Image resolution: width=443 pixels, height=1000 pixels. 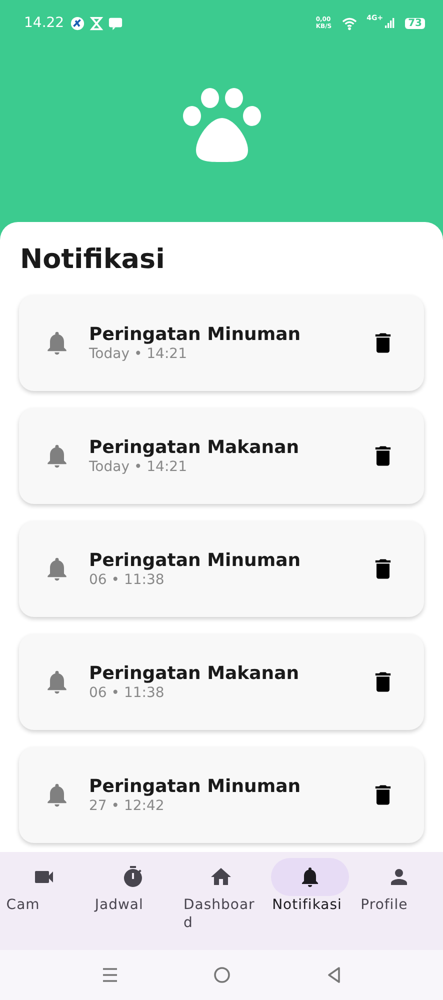 I want to click on notification-card: Peringatan Minuman 27 • 12:42, so click(x=221, y=795).